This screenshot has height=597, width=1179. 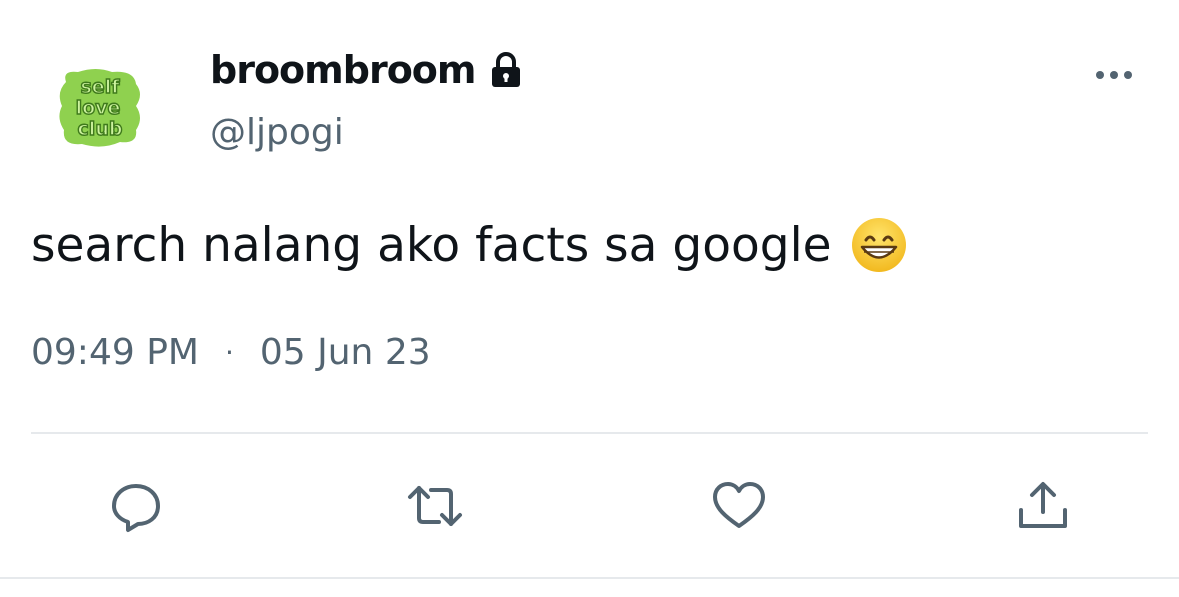 What do you see at coordinates (589, 578) in the screenshot?
I see `bottom-divider` at bounding box center [589, 578].